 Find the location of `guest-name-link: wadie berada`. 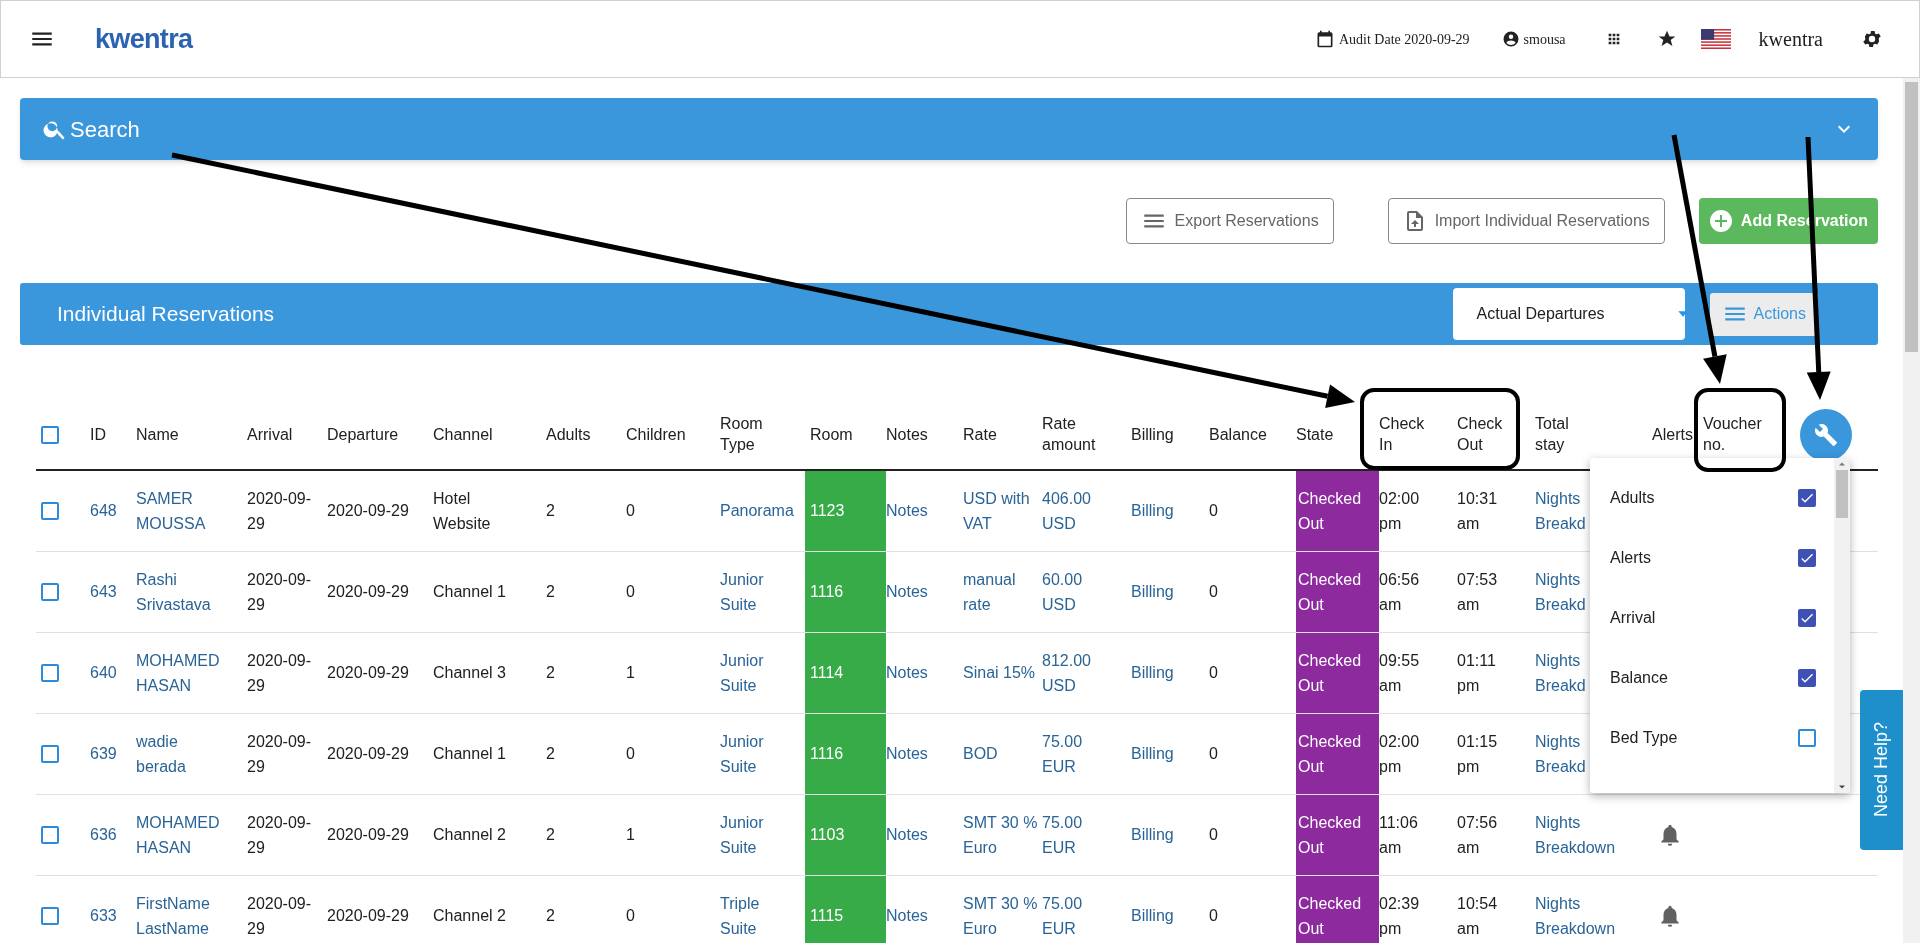

guest-name-link: wadie berada is located at coordinates (181, 753).